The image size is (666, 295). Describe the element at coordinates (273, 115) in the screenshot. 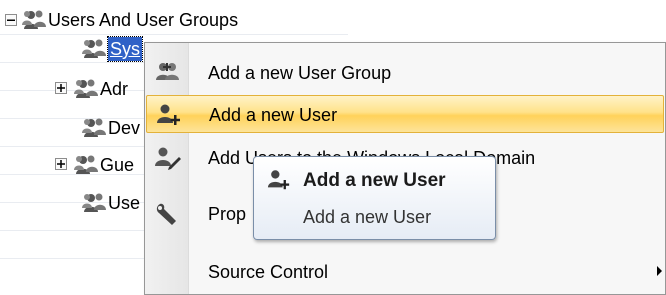

I see `menu-item-label: Add a new User` at that location.